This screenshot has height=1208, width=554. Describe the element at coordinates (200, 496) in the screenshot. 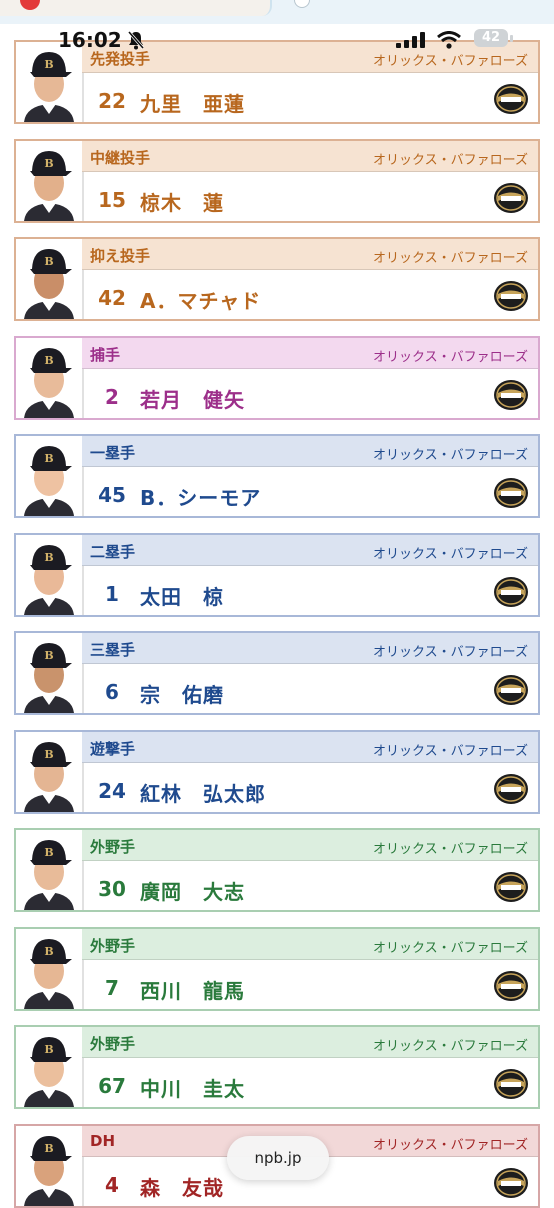

I see `player-name: B．シーモア` at that location.